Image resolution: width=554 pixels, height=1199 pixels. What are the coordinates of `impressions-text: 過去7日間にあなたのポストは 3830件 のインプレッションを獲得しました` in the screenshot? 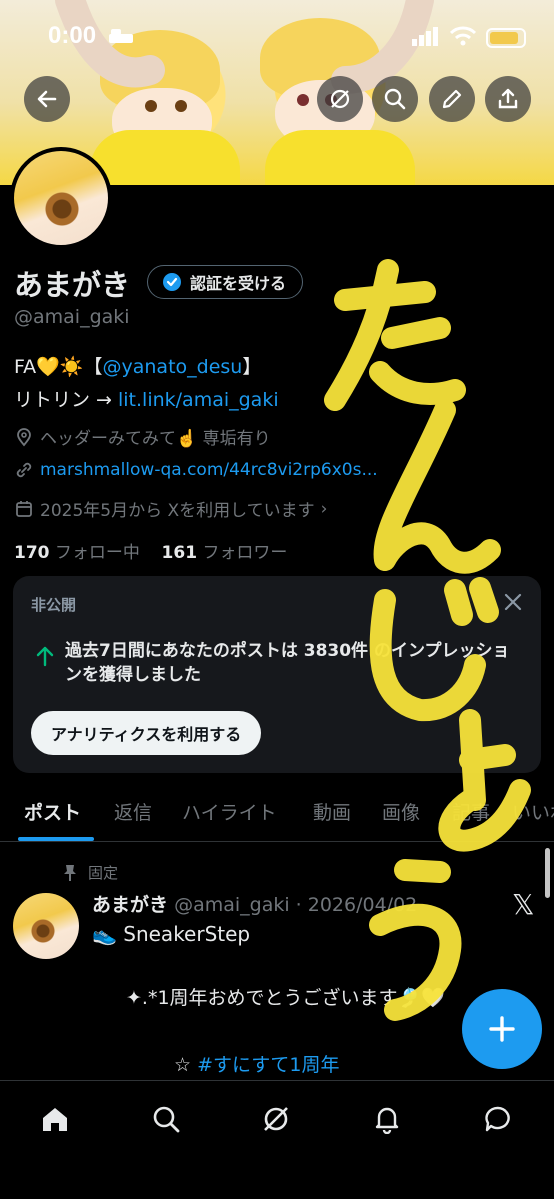 It's located at (287, 663).